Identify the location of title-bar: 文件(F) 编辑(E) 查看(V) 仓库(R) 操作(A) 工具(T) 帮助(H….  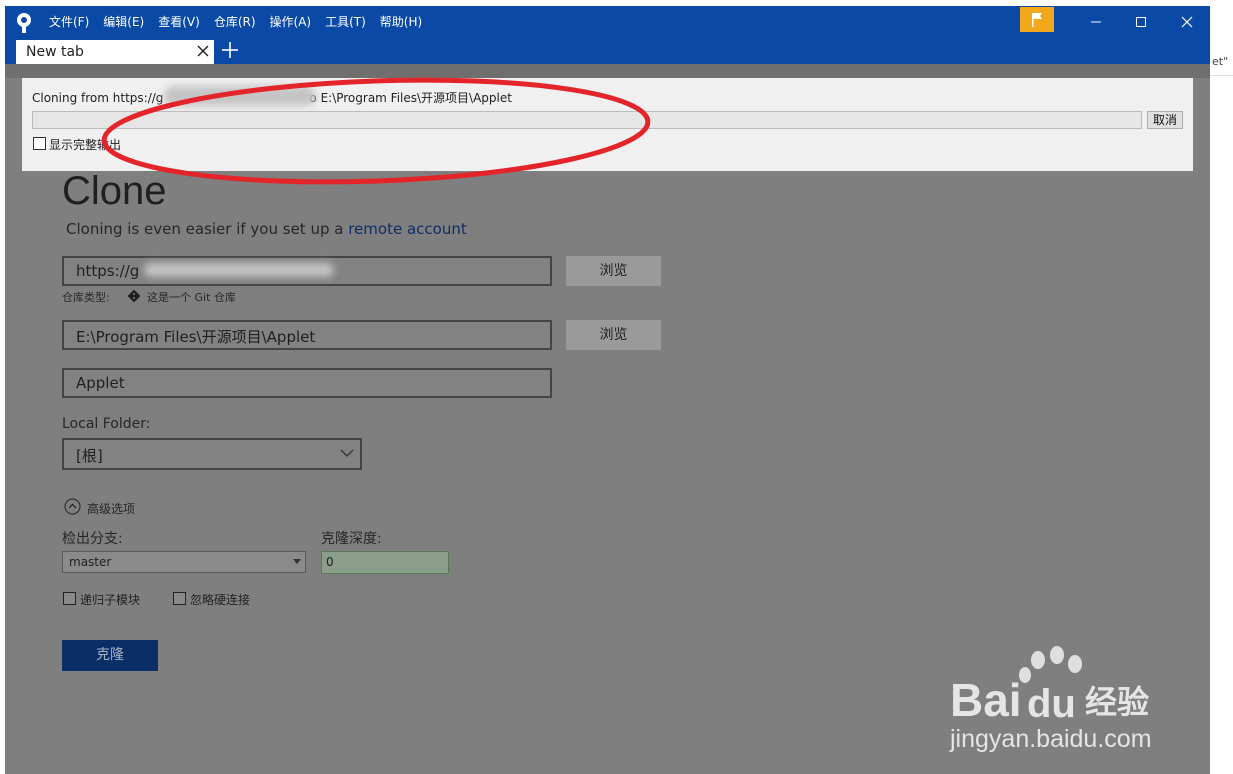
(607, 21).